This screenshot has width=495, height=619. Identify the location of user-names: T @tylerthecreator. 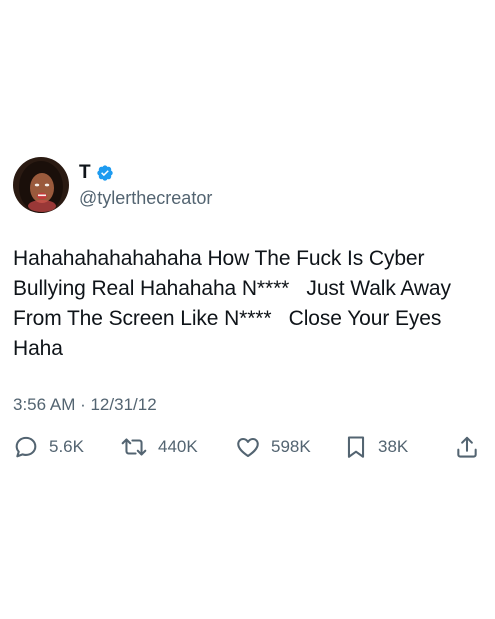
(145, 185).